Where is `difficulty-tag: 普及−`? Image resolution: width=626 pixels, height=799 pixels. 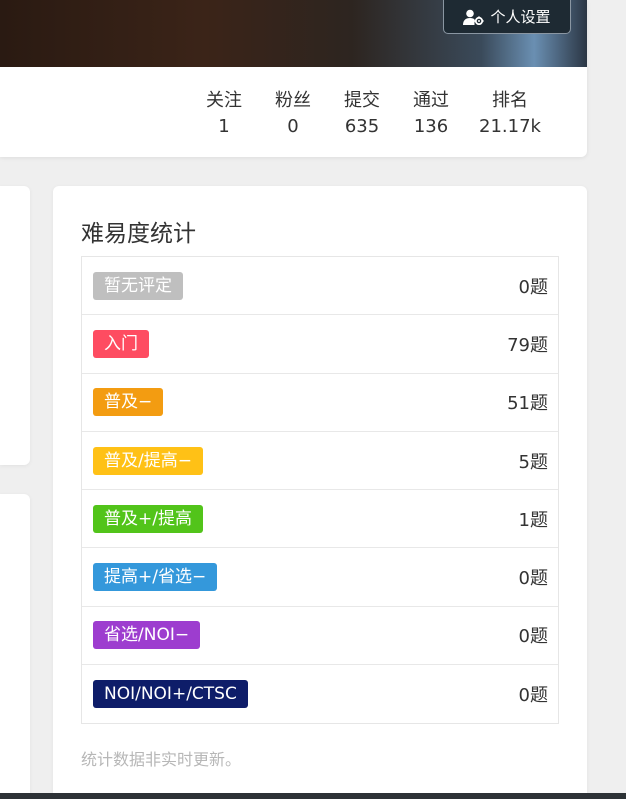
difficulty-tag: 普及− is located at coordinates (128, 402).